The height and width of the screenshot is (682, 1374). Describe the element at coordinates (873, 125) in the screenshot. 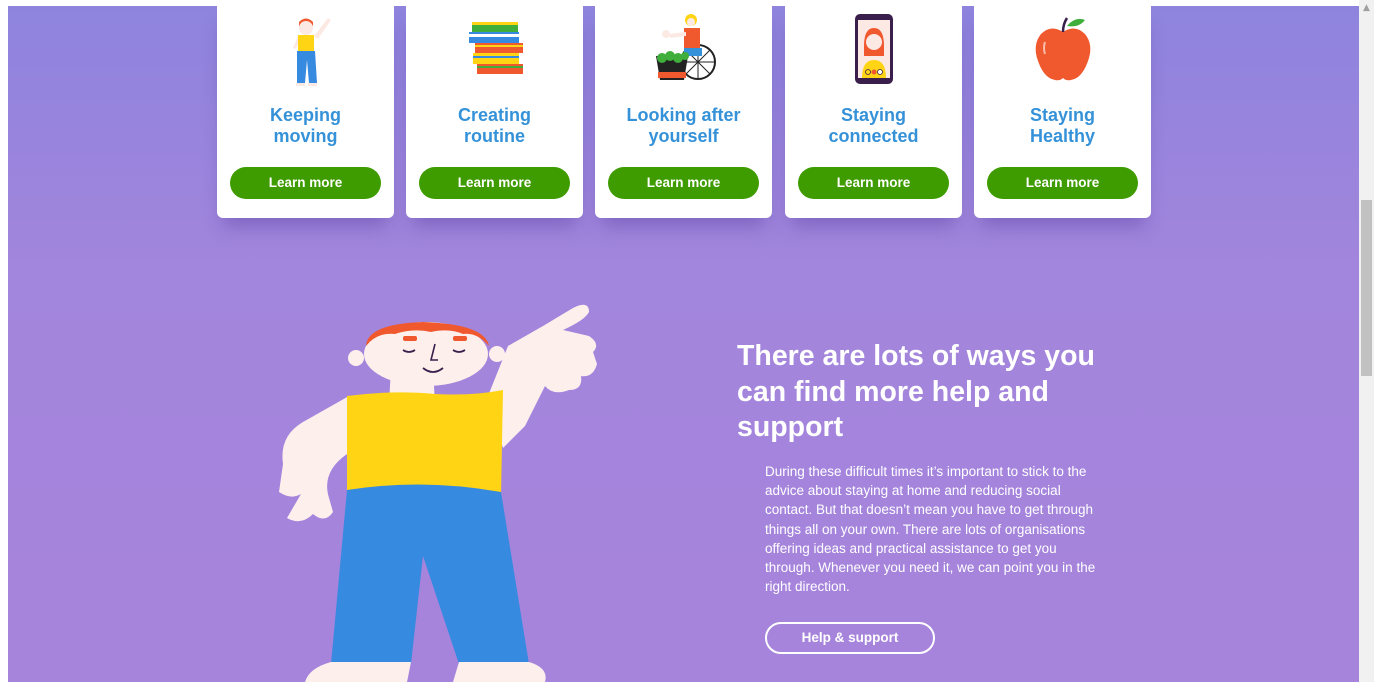

I see `card-title: Staying connected` at that location.